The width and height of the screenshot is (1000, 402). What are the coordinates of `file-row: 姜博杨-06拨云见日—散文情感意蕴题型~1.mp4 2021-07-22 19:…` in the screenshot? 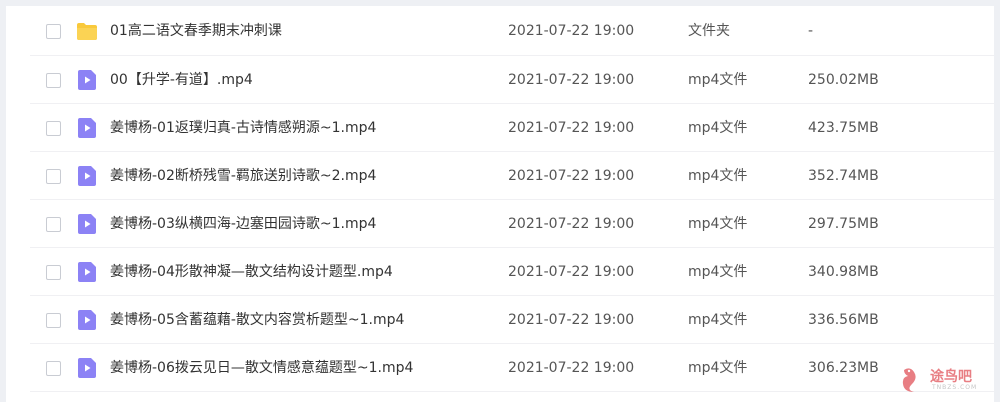 It's located at (512, 368).